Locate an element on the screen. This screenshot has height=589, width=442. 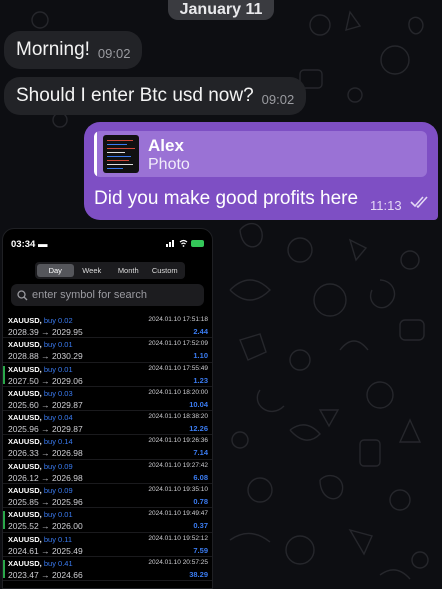
status-icons is located at coordinates (185, 243).